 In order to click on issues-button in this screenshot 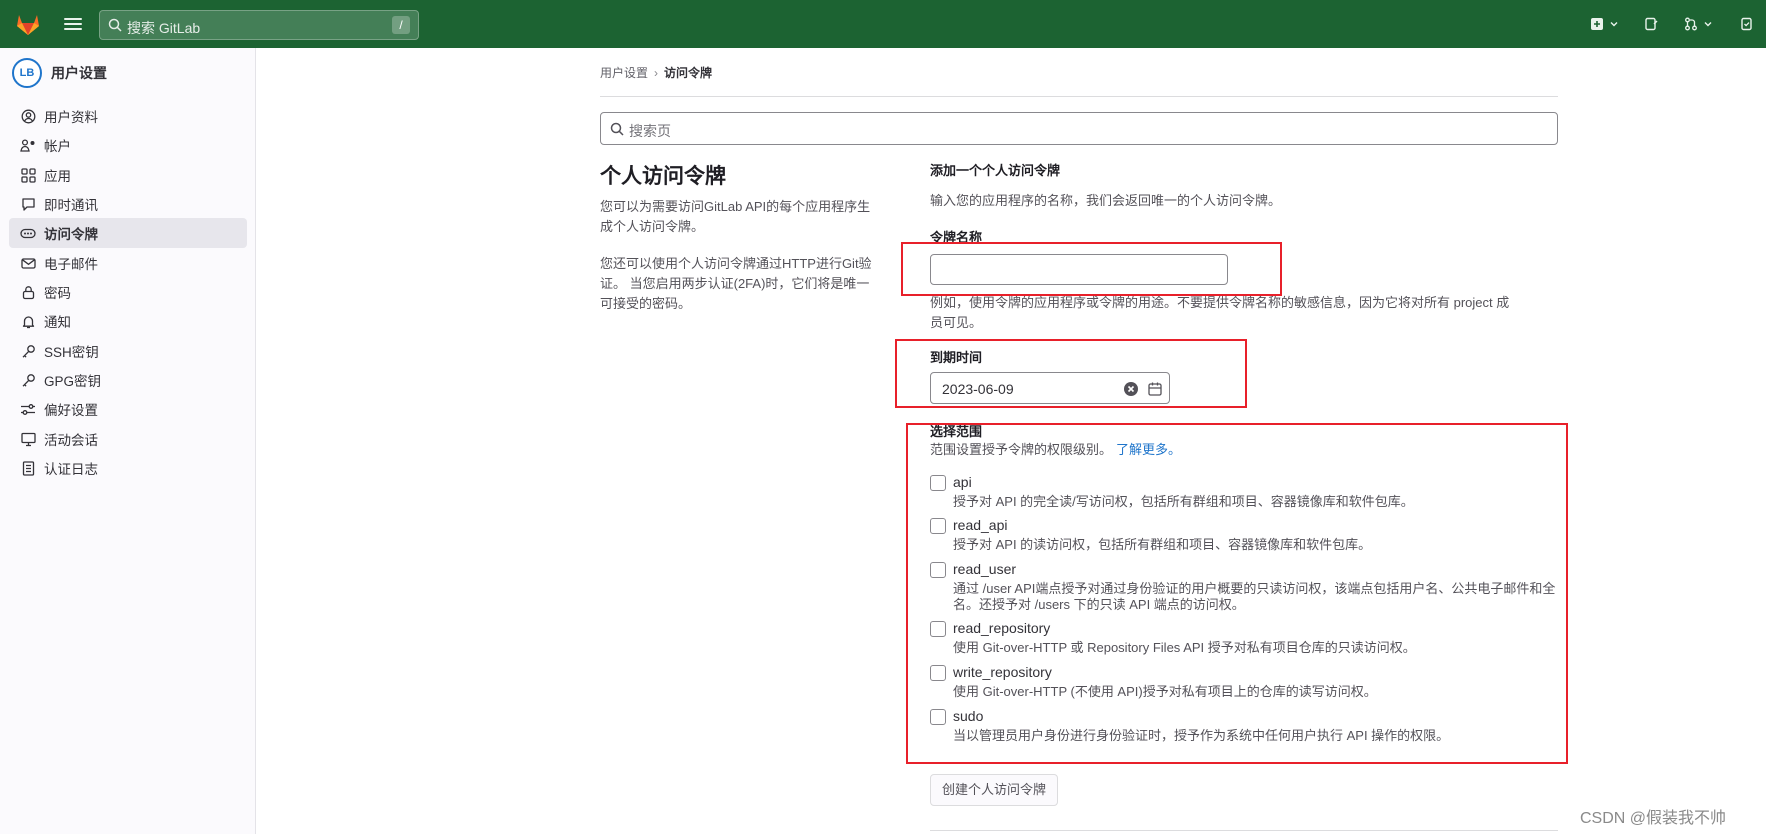, I will do `click(1651, 24)`.